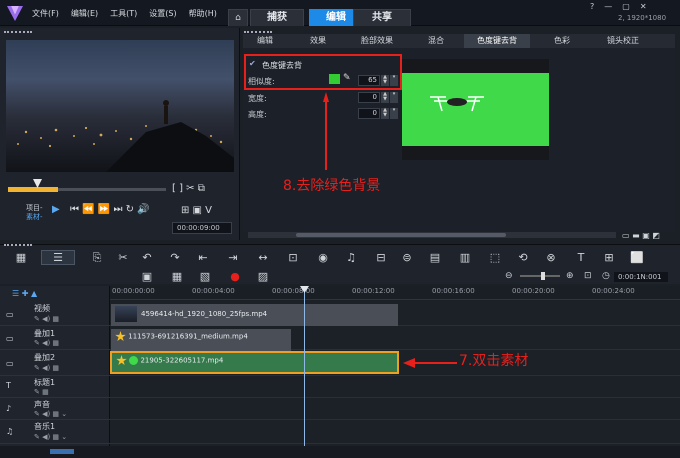 This screenshot has width=680, height=458. I want to click on minimize-icon: —, so click(608, 6).